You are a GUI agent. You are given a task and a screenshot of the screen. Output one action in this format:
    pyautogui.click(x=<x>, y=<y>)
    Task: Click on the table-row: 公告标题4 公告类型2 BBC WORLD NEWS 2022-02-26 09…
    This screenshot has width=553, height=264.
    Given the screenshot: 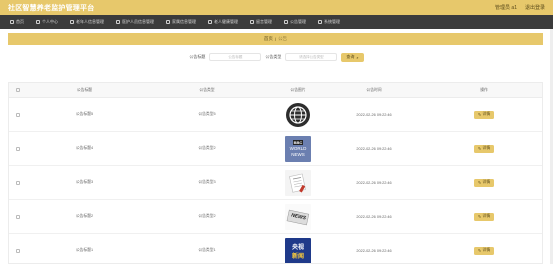 What is the action you would take?
    pyautogui.click(x=275, y=149)
    